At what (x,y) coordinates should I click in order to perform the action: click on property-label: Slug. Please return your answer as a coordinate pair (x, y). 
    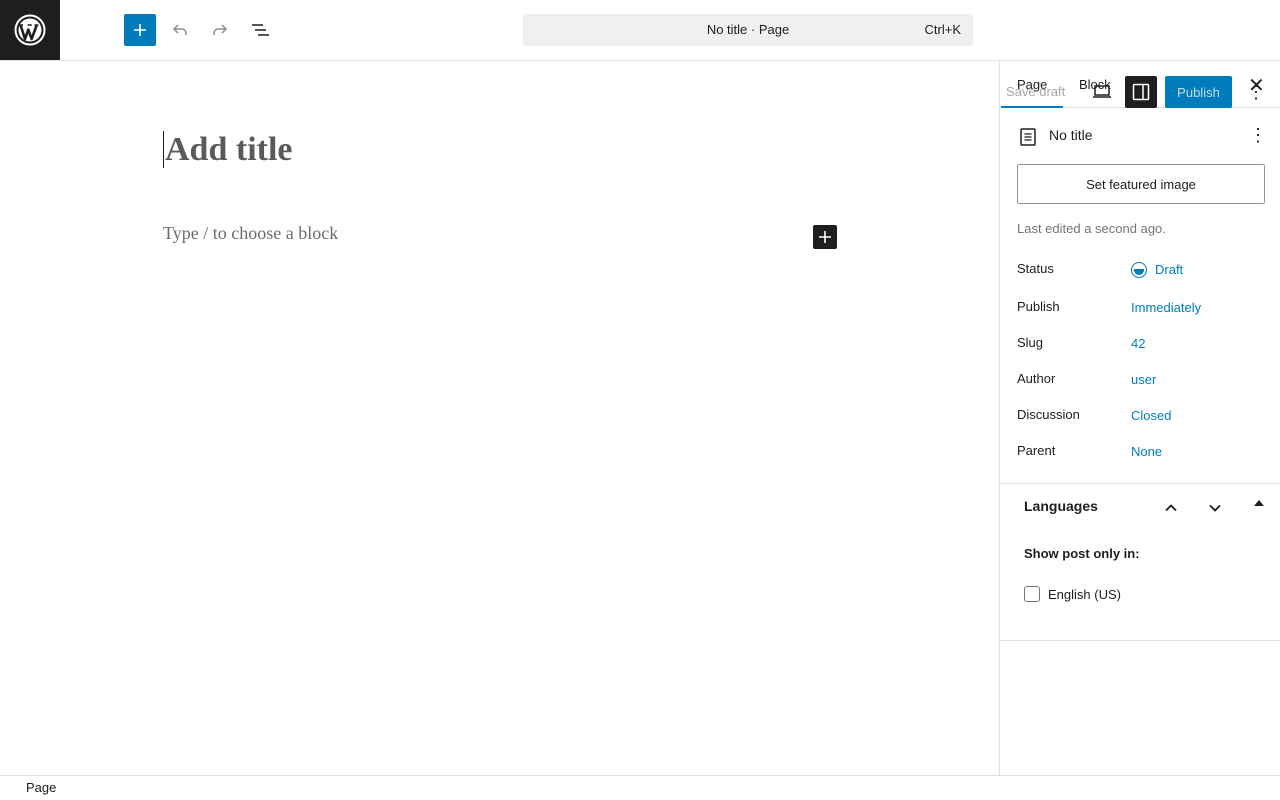
    Looking at the image, I should click on (1030, 342).